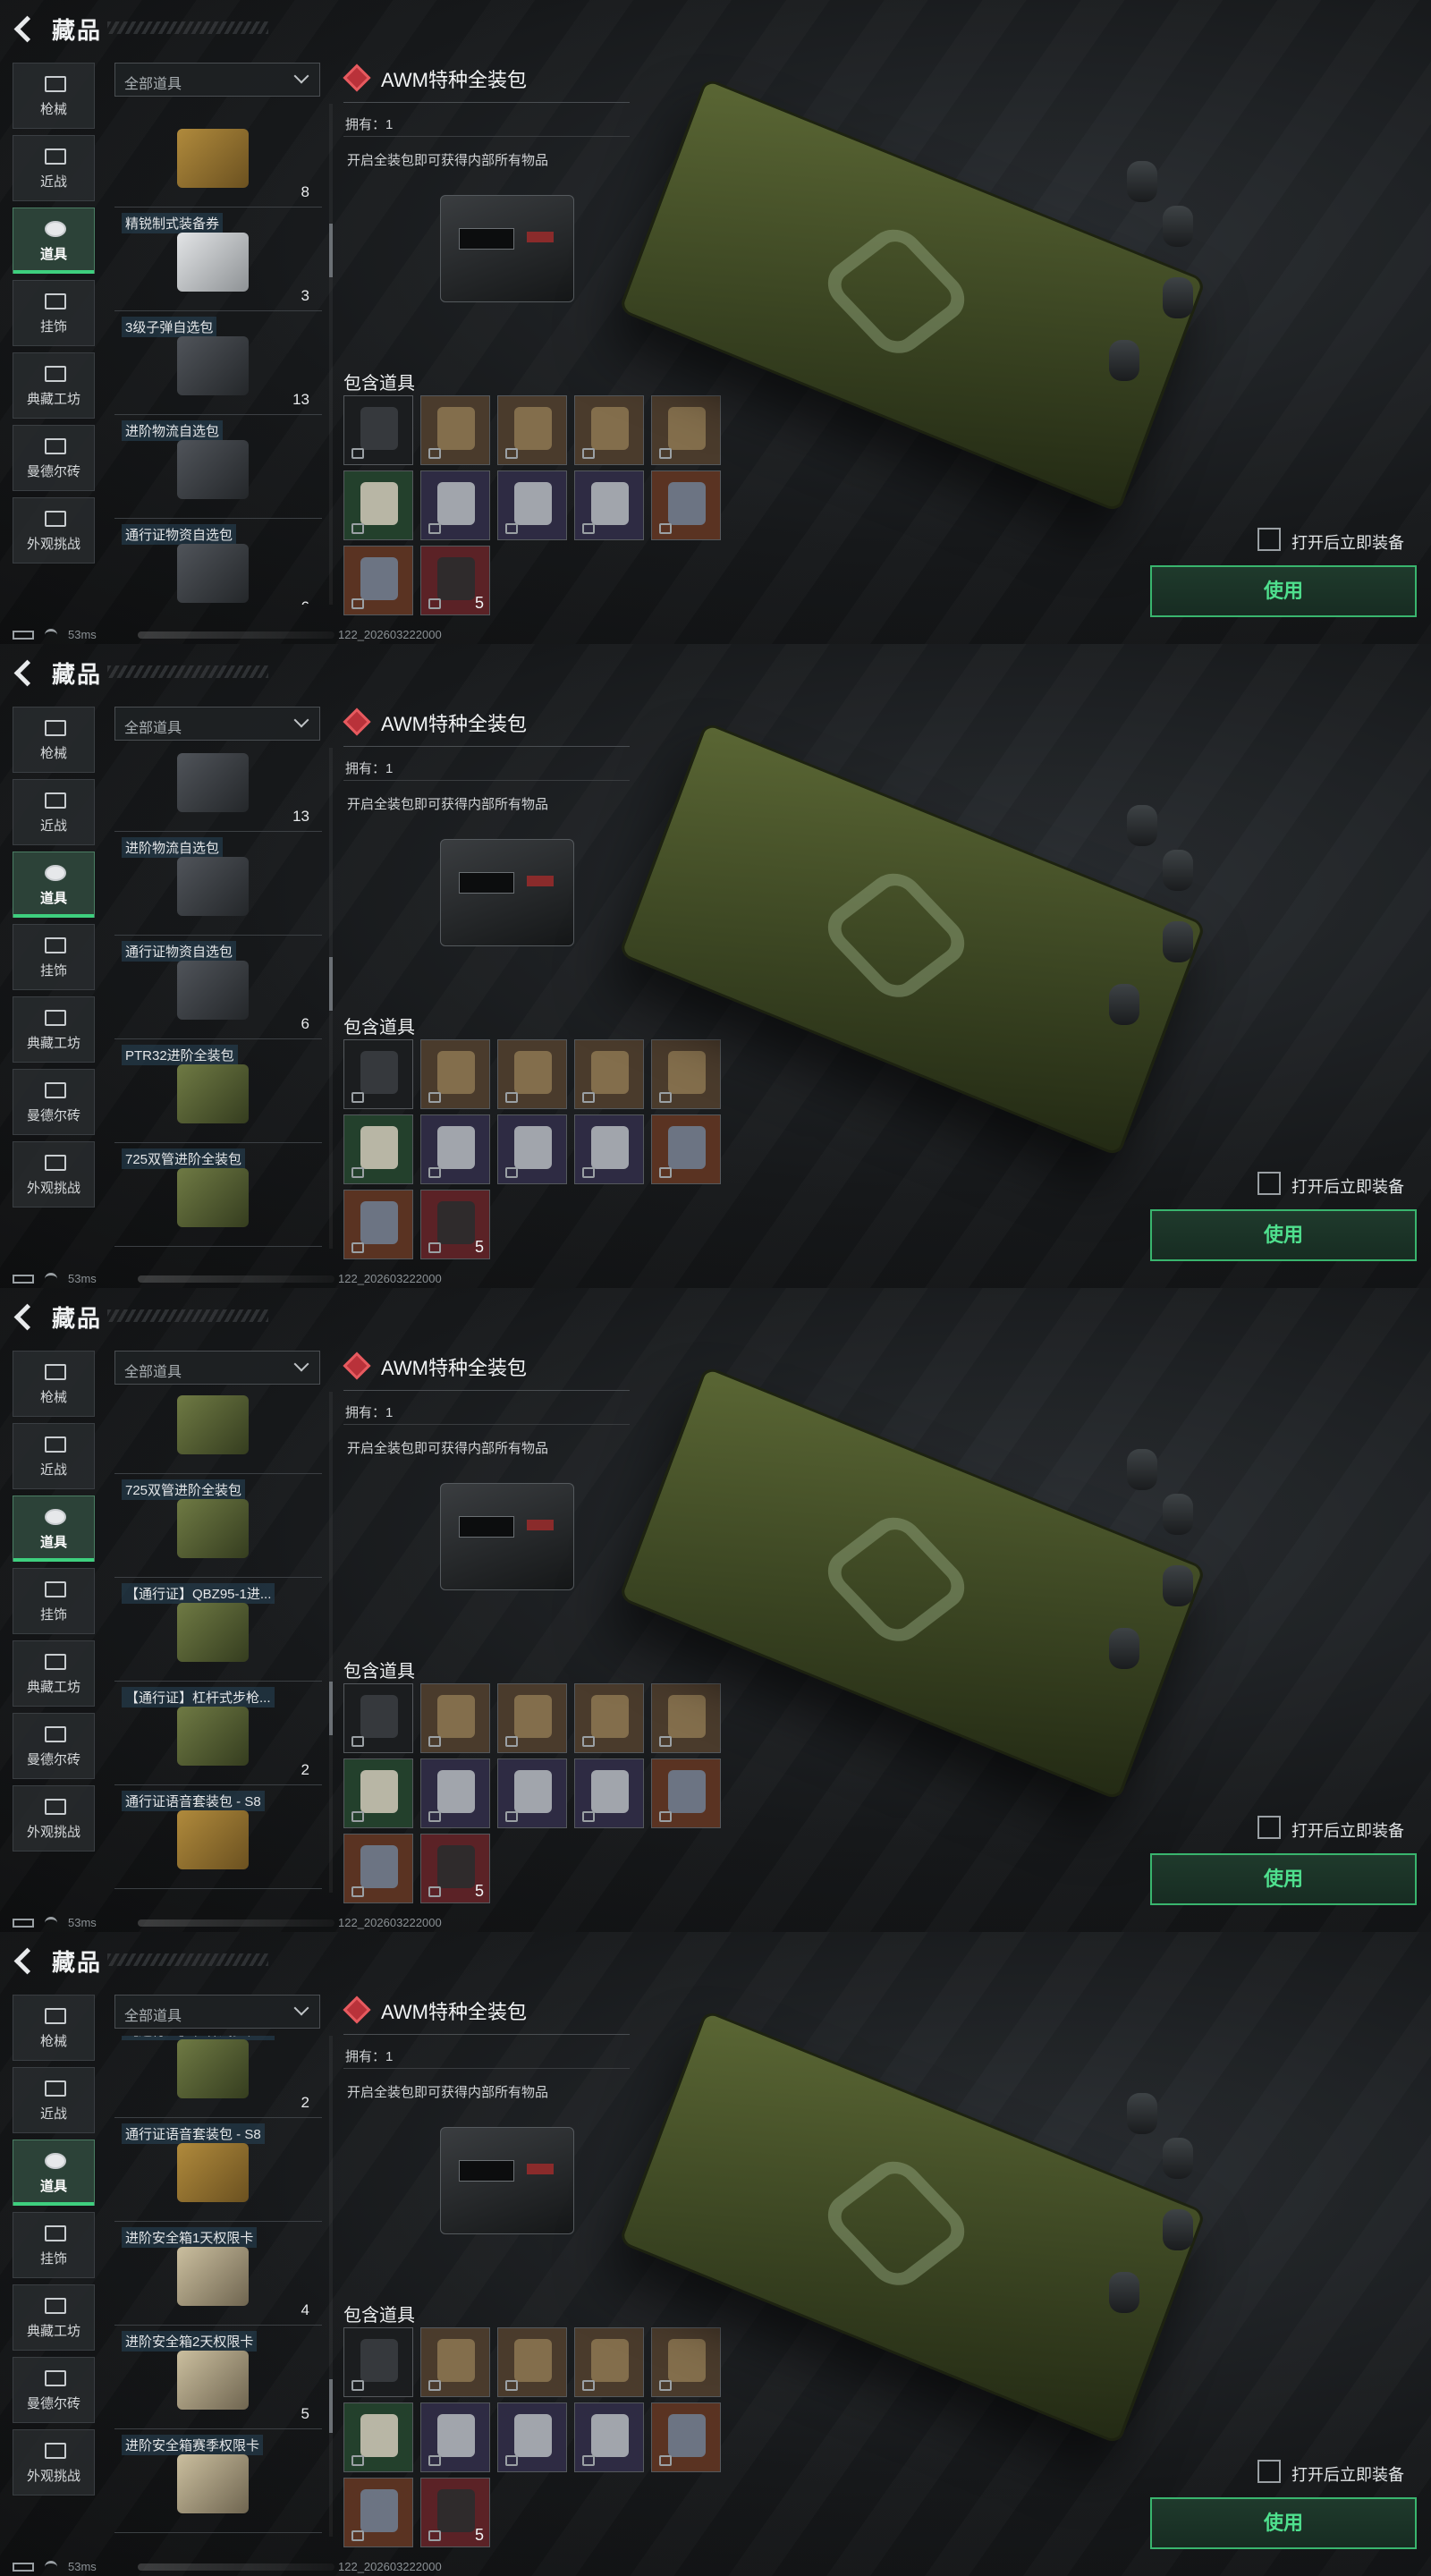 This screenshot has width=1431, height=2576. I want to click on list-item: PTR32进阶全装包, so click(218, 1091).